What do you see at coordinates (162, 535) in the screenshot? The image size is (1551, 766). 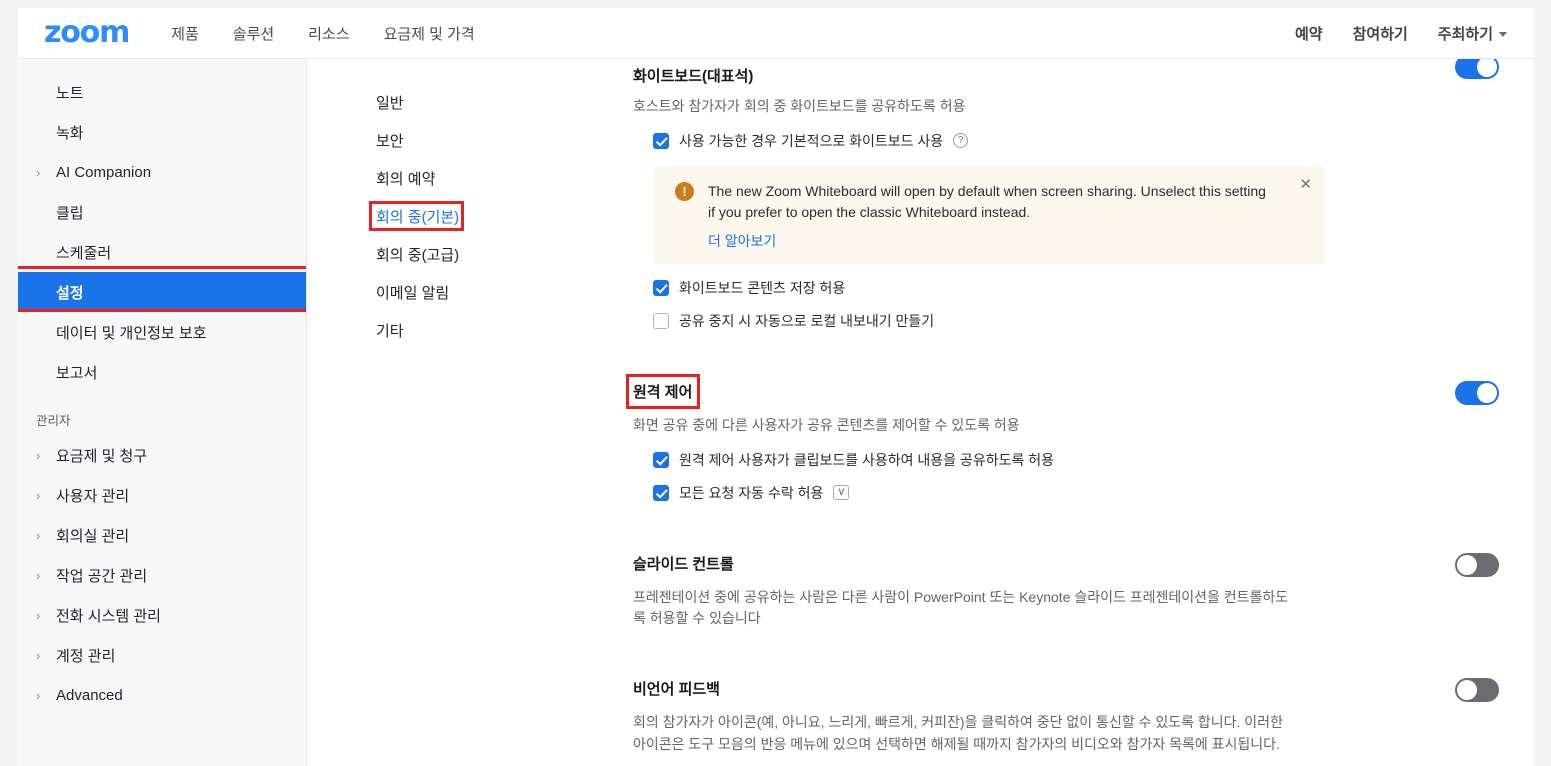 I see `sidebar-item-room-management: › 회의실 관리` at bounding box center [162, 535].